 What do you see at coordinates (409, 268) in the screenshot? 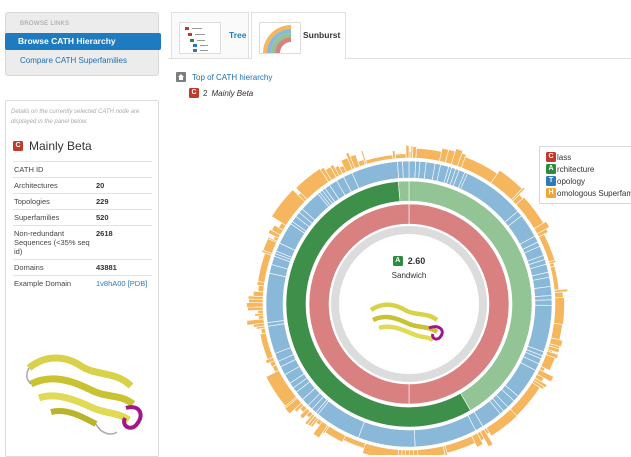
I see `center-label: A 2.60 Sandwich` at bounding box center [409, 268].